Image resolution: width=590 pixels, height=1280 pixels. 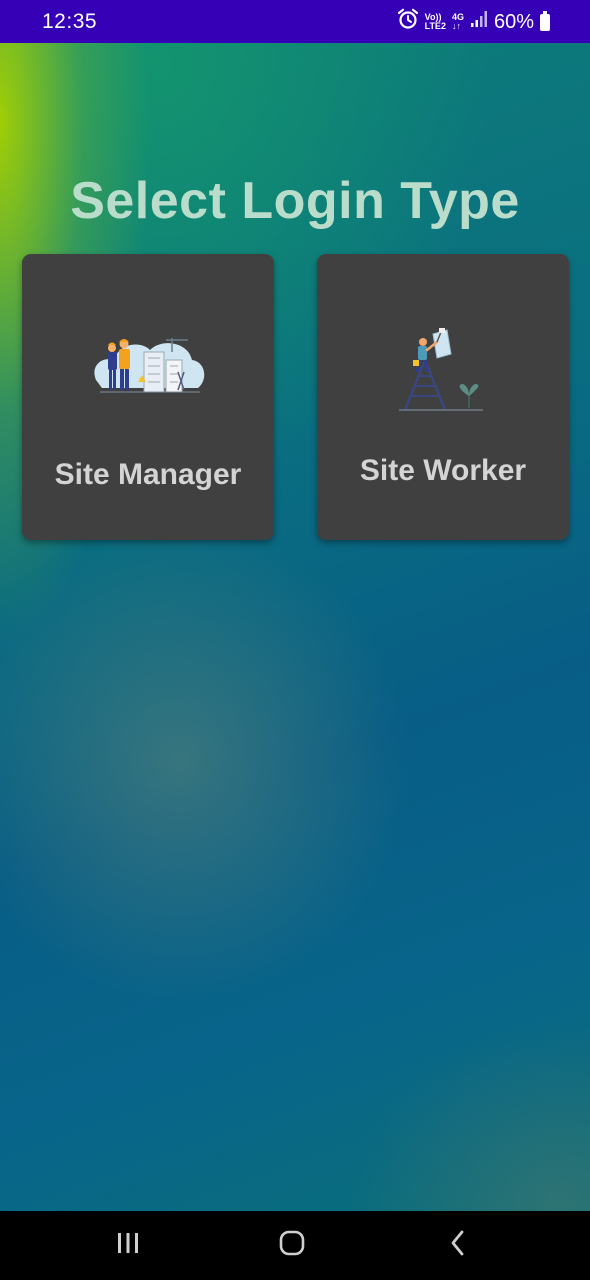 I want to click on site-manager-label: Site Manager, so click(x=148, y=474).